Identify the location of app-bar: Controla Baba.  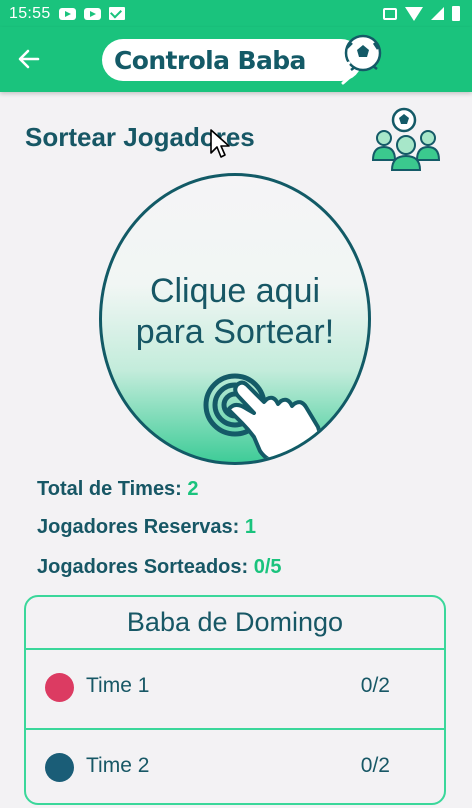
(236, 59).